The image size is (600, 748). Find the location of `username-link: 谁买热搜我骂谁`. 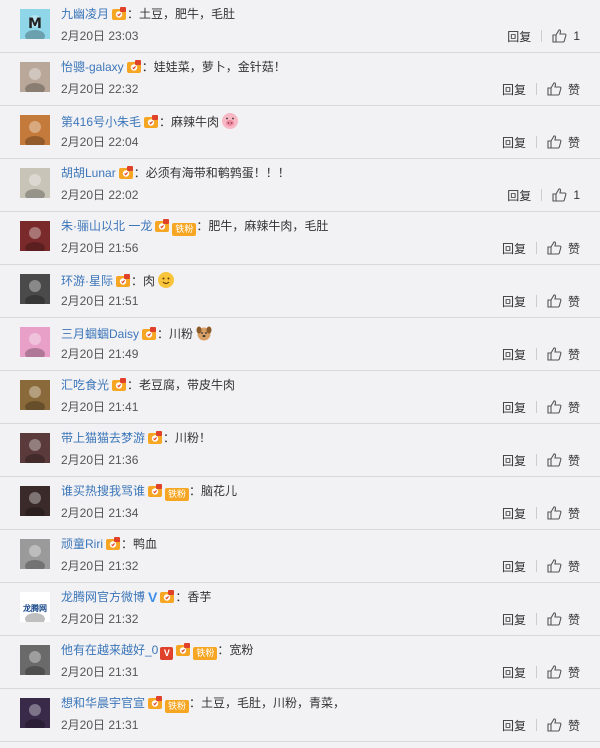

username-link: 谁买热搜我骂谁 is located at coordinates (103, 491).